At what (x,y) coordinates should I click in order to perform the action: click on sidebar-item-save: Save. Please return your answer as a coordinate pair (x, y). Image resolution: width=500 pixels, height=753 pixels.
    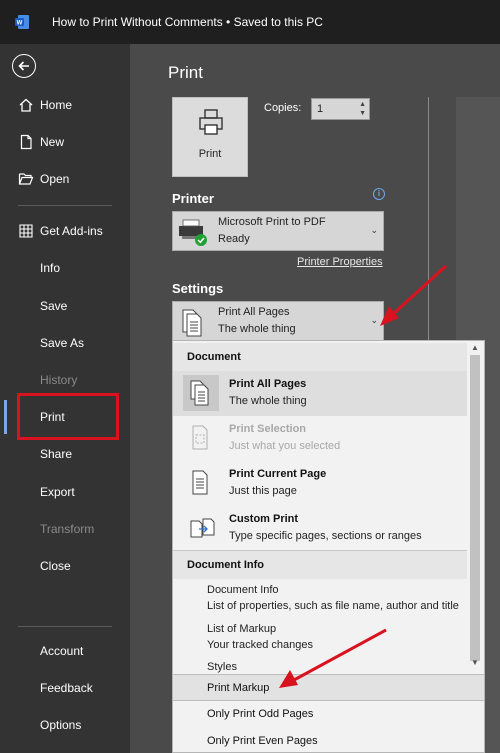
    Looking at the image, I should click on (65, 306).